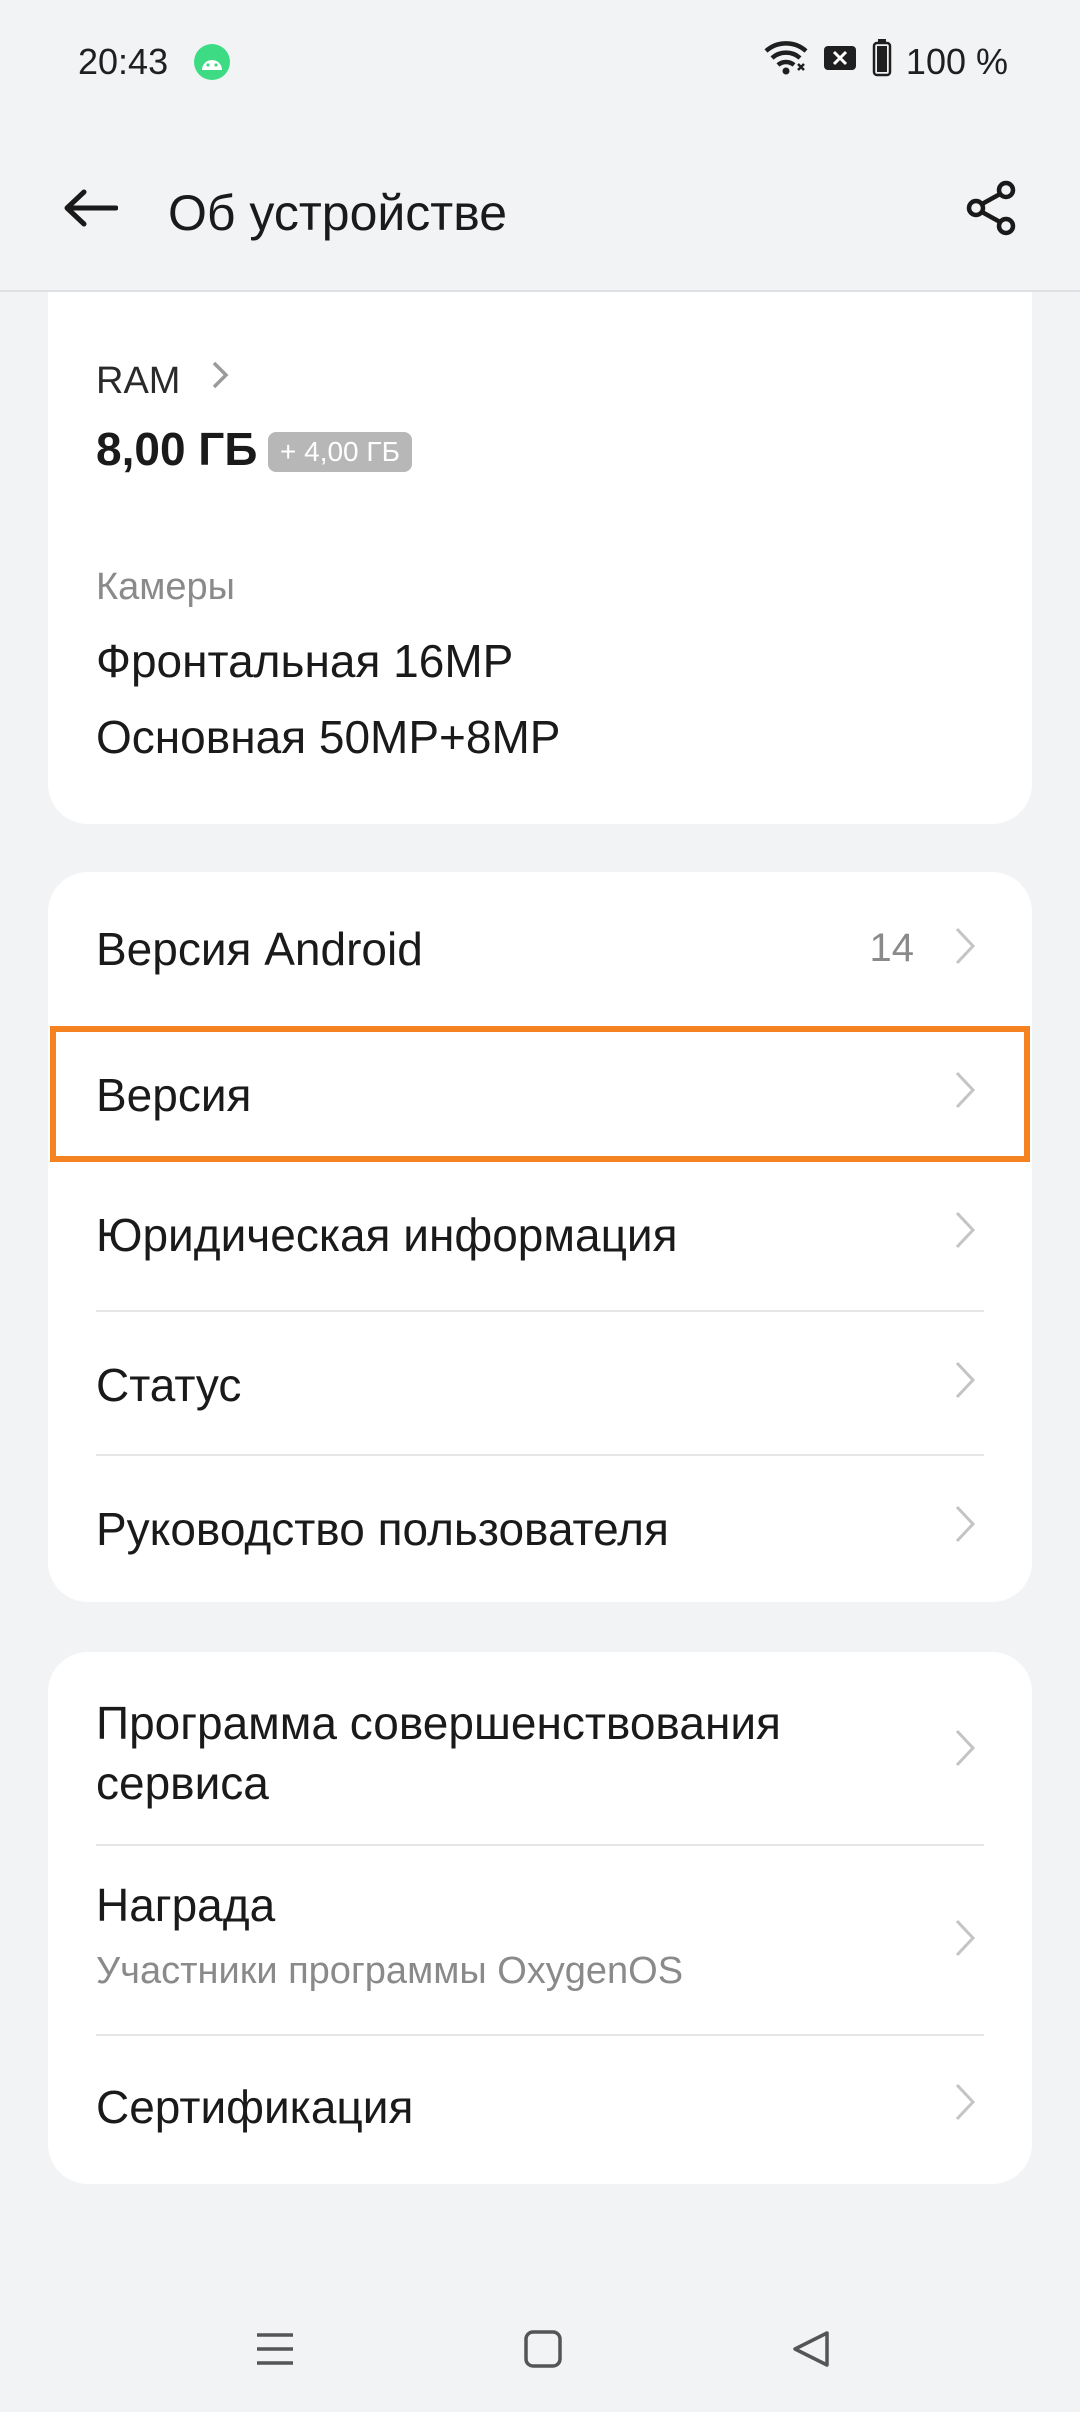 The width and height of the screenshot is (1080, 2412). I want to click on android-notification-icon, so click(212, 62).